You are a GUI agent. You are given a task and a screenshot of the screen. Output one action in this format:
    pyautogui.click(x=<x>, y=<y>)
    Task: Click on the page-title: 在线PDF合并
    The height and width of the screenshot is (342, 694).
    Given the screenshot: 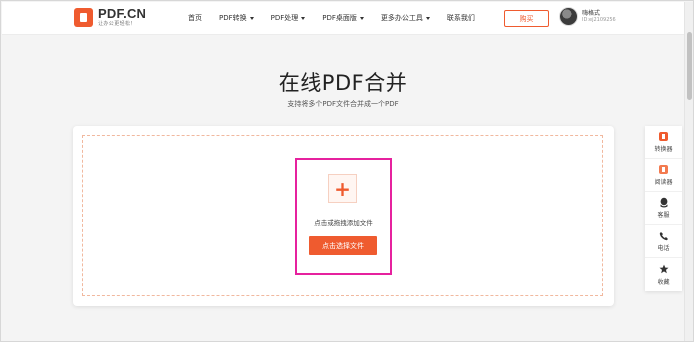 What is the action you would take?
    pyautogui.click(x=343, y=83)
    